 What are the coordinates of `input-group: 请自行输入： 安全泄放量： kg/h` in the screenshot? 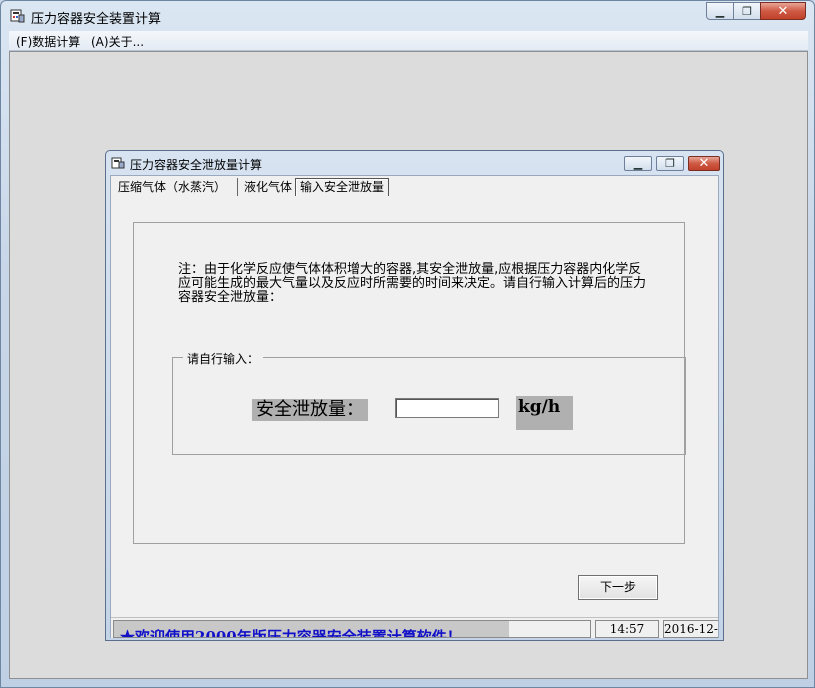 It's located at (429, 402).